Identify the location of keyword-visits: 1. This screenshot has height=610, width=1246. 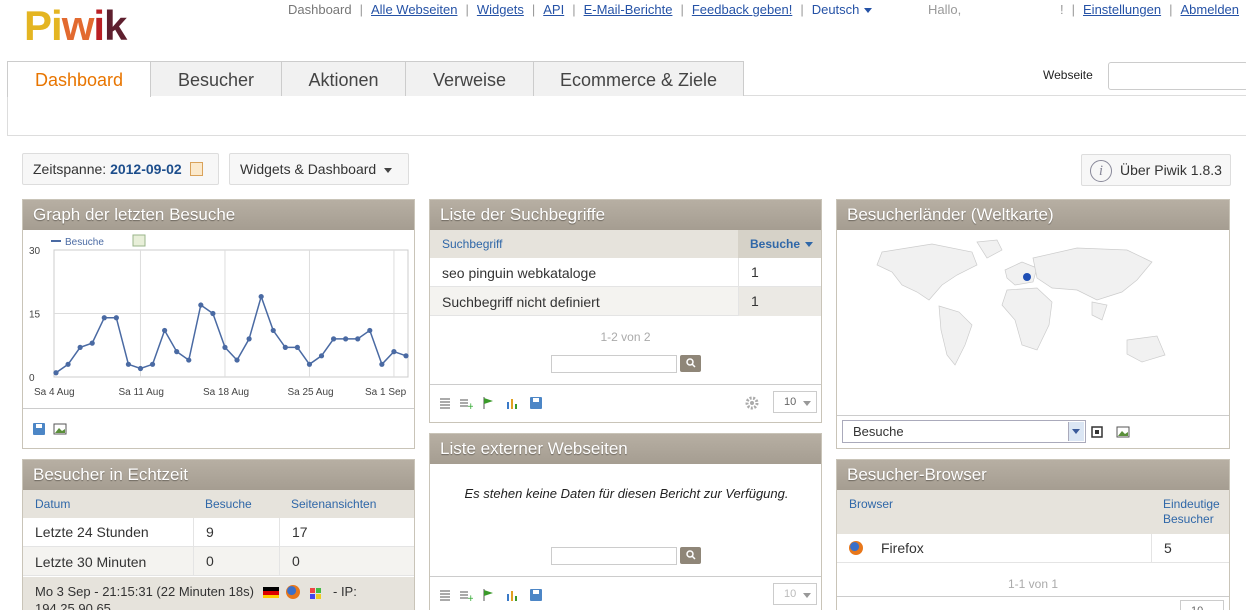
(779, 301).